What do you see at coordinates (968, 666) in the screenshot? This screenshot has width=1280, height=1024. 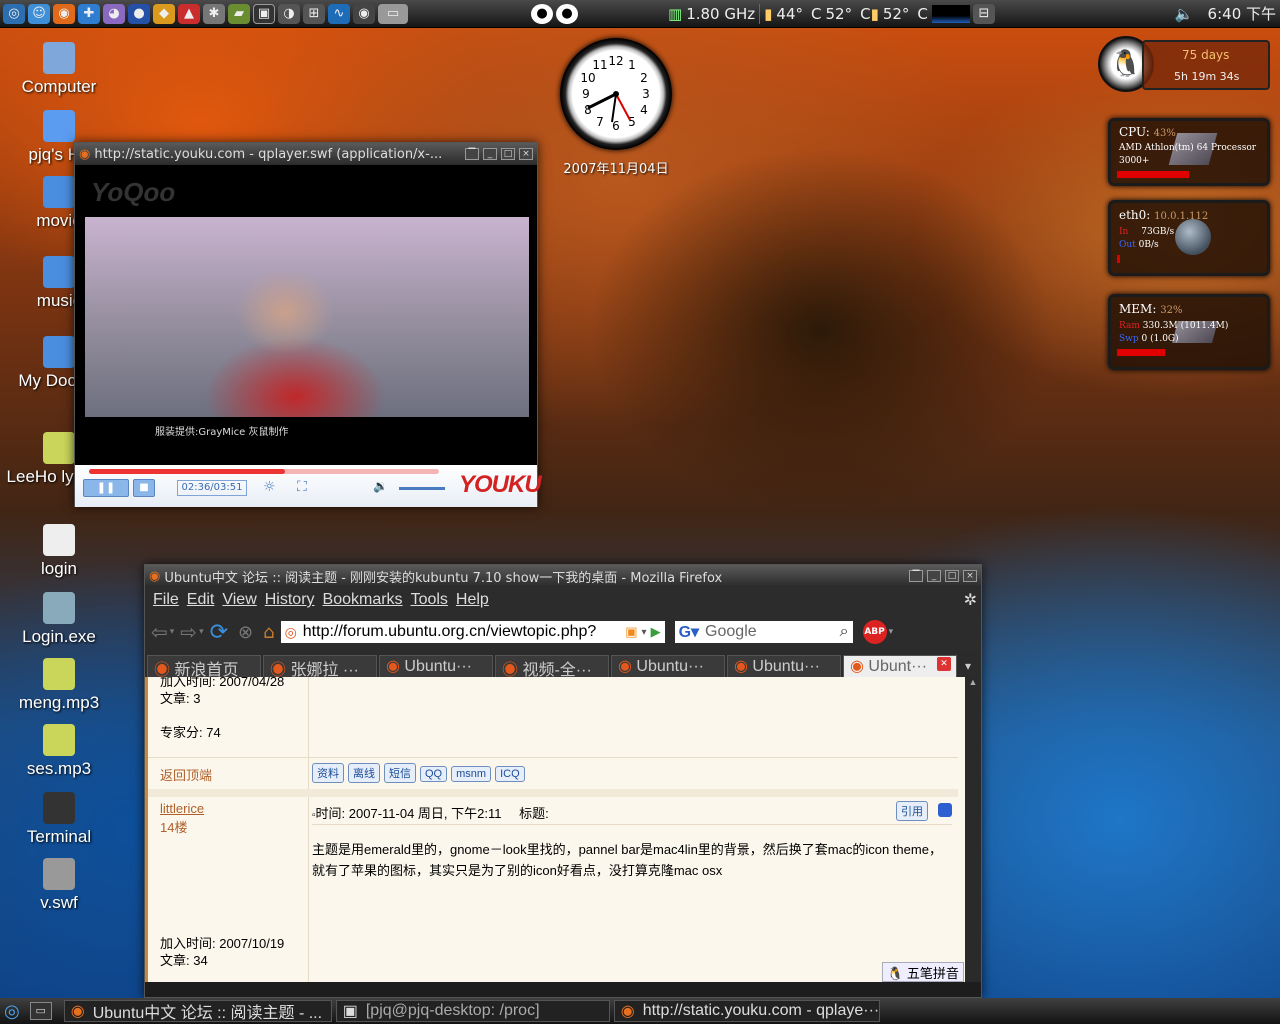 I see `tab-list-icon: ▾` at bounding box center [968, 666].